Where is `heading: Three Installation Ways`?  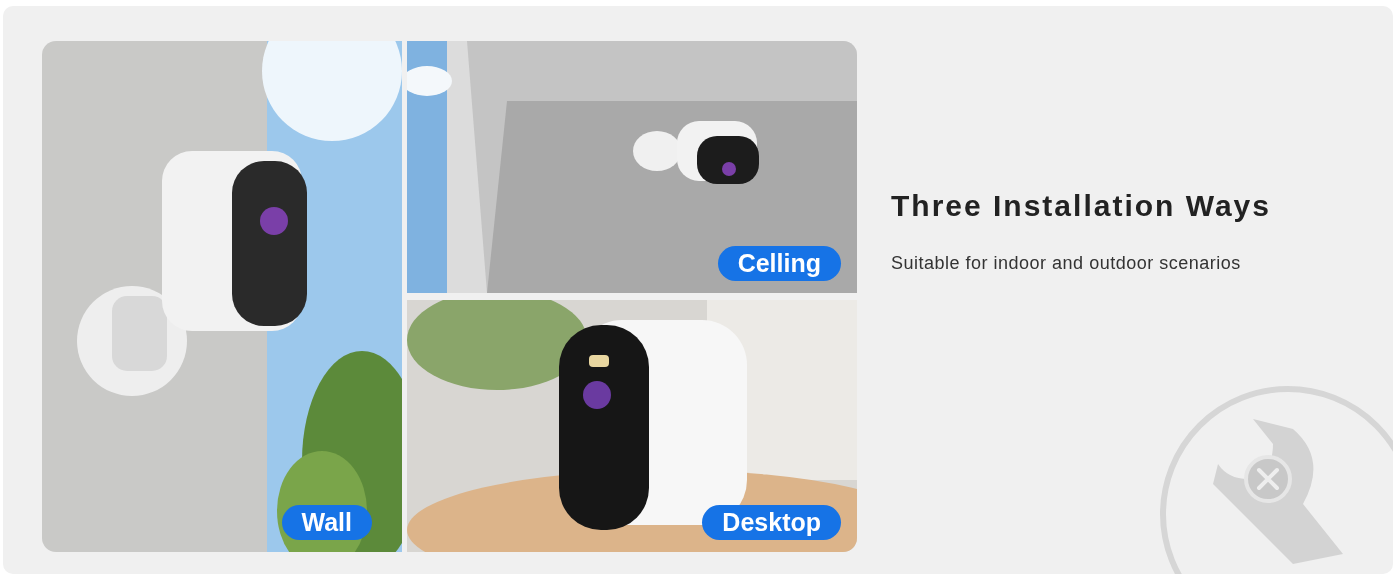 heading: Three Installation Ways is located at coordinates (1081, 206).